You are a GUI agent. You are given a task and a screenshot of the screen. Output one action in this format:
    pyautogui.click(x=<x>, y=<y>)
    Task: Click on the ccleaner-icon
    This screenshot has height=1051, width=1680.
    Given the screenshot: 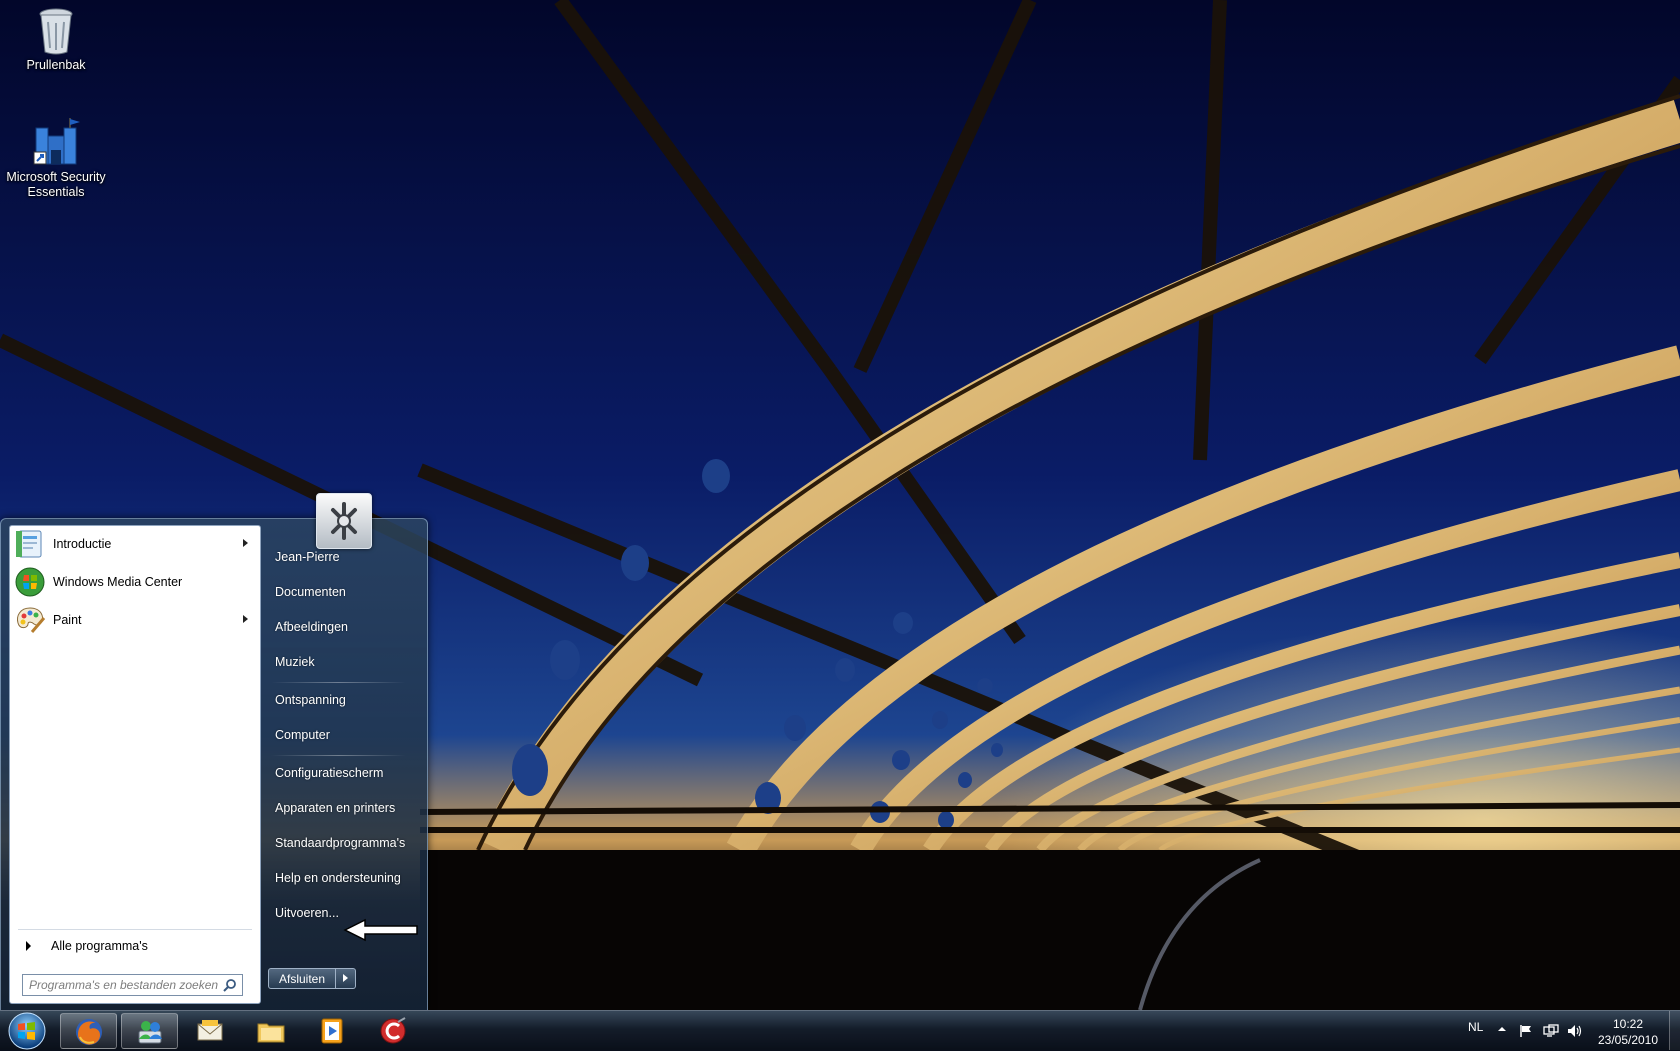 What is the action you would take?
    pyautogui.click(x=393, y=1030)
    